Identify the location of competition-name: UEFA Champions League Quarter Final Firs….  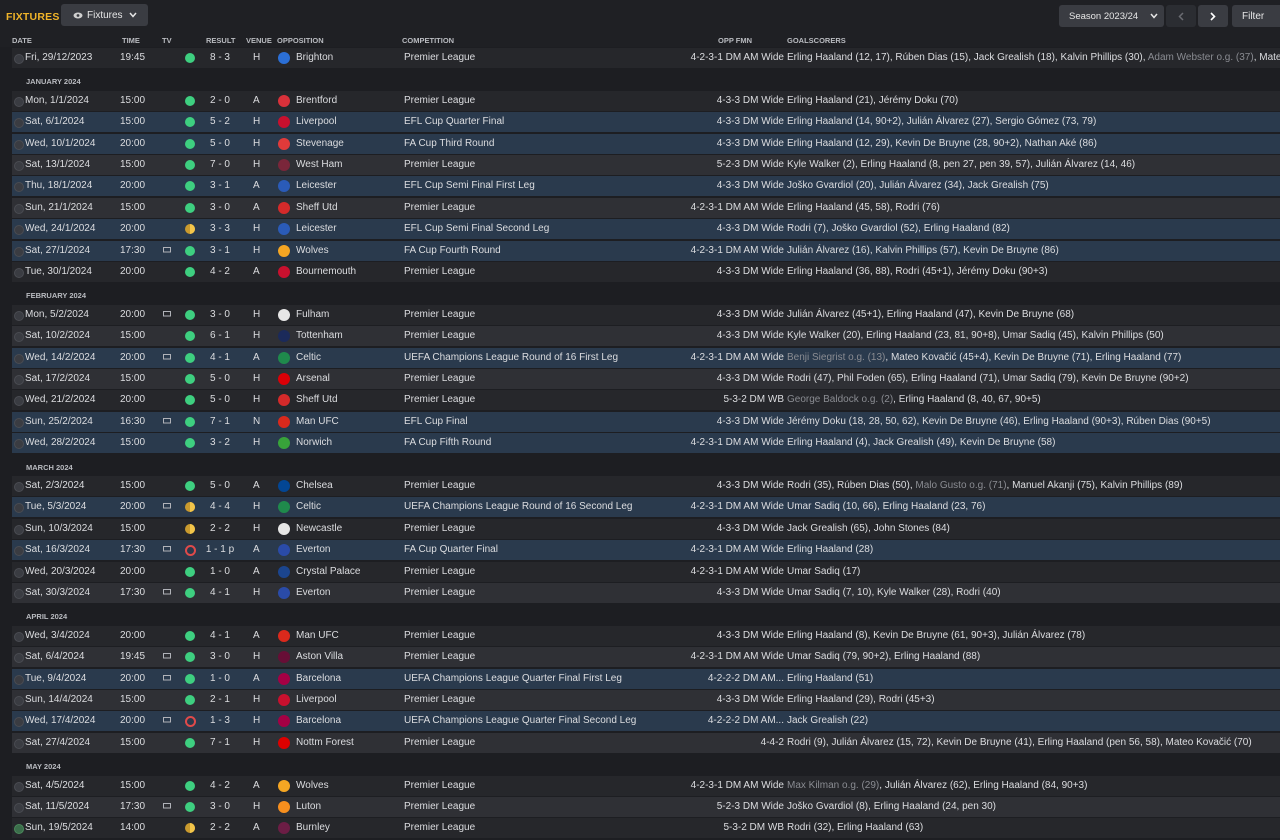
(513, 679).